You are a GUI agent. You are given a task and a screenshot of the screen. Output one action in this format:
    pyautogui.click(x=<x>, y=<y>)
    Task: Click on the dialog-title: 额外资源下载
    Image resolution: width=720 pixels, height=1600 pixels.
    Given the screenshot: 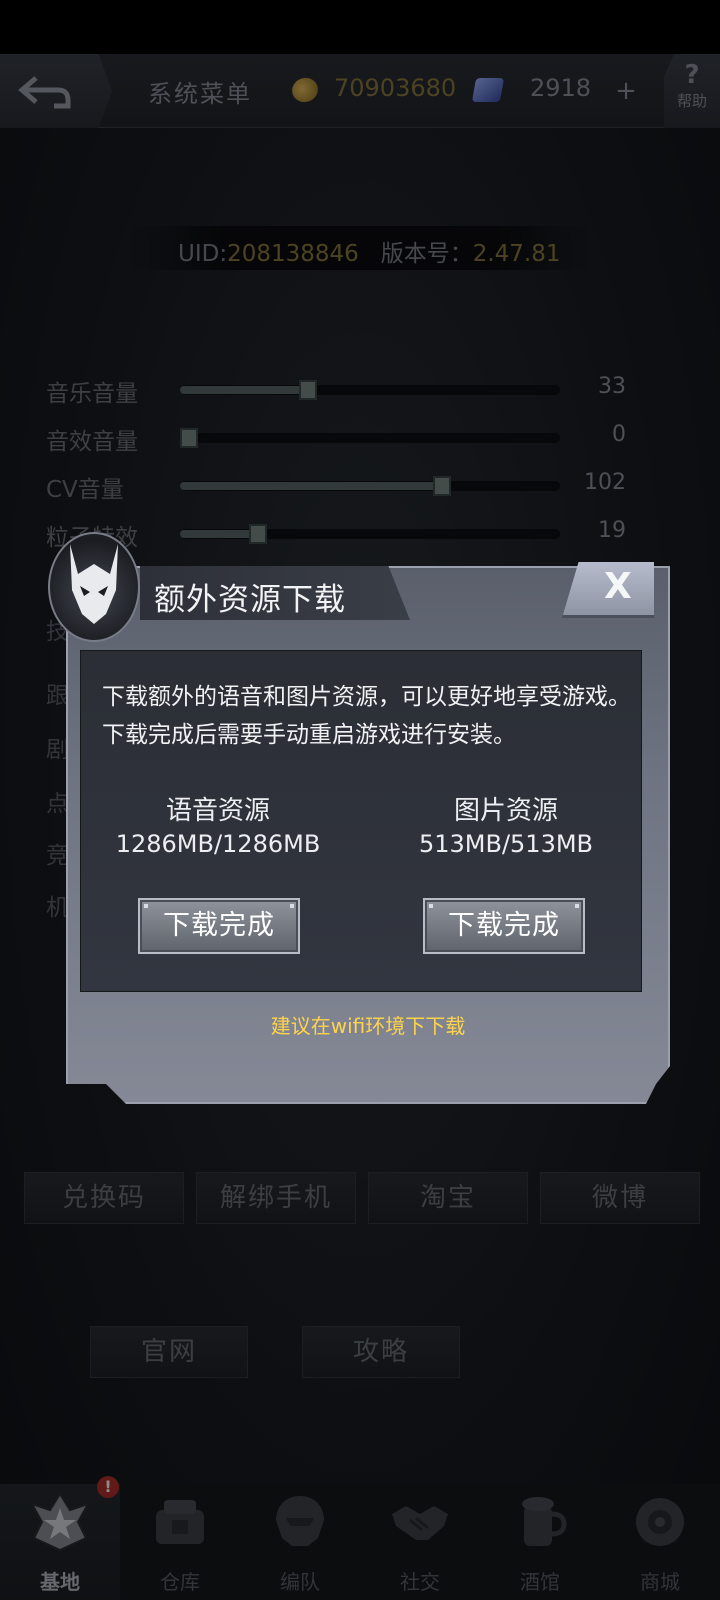 What is the action you would take?
    pyautogui.click(x=250, y=600)
    